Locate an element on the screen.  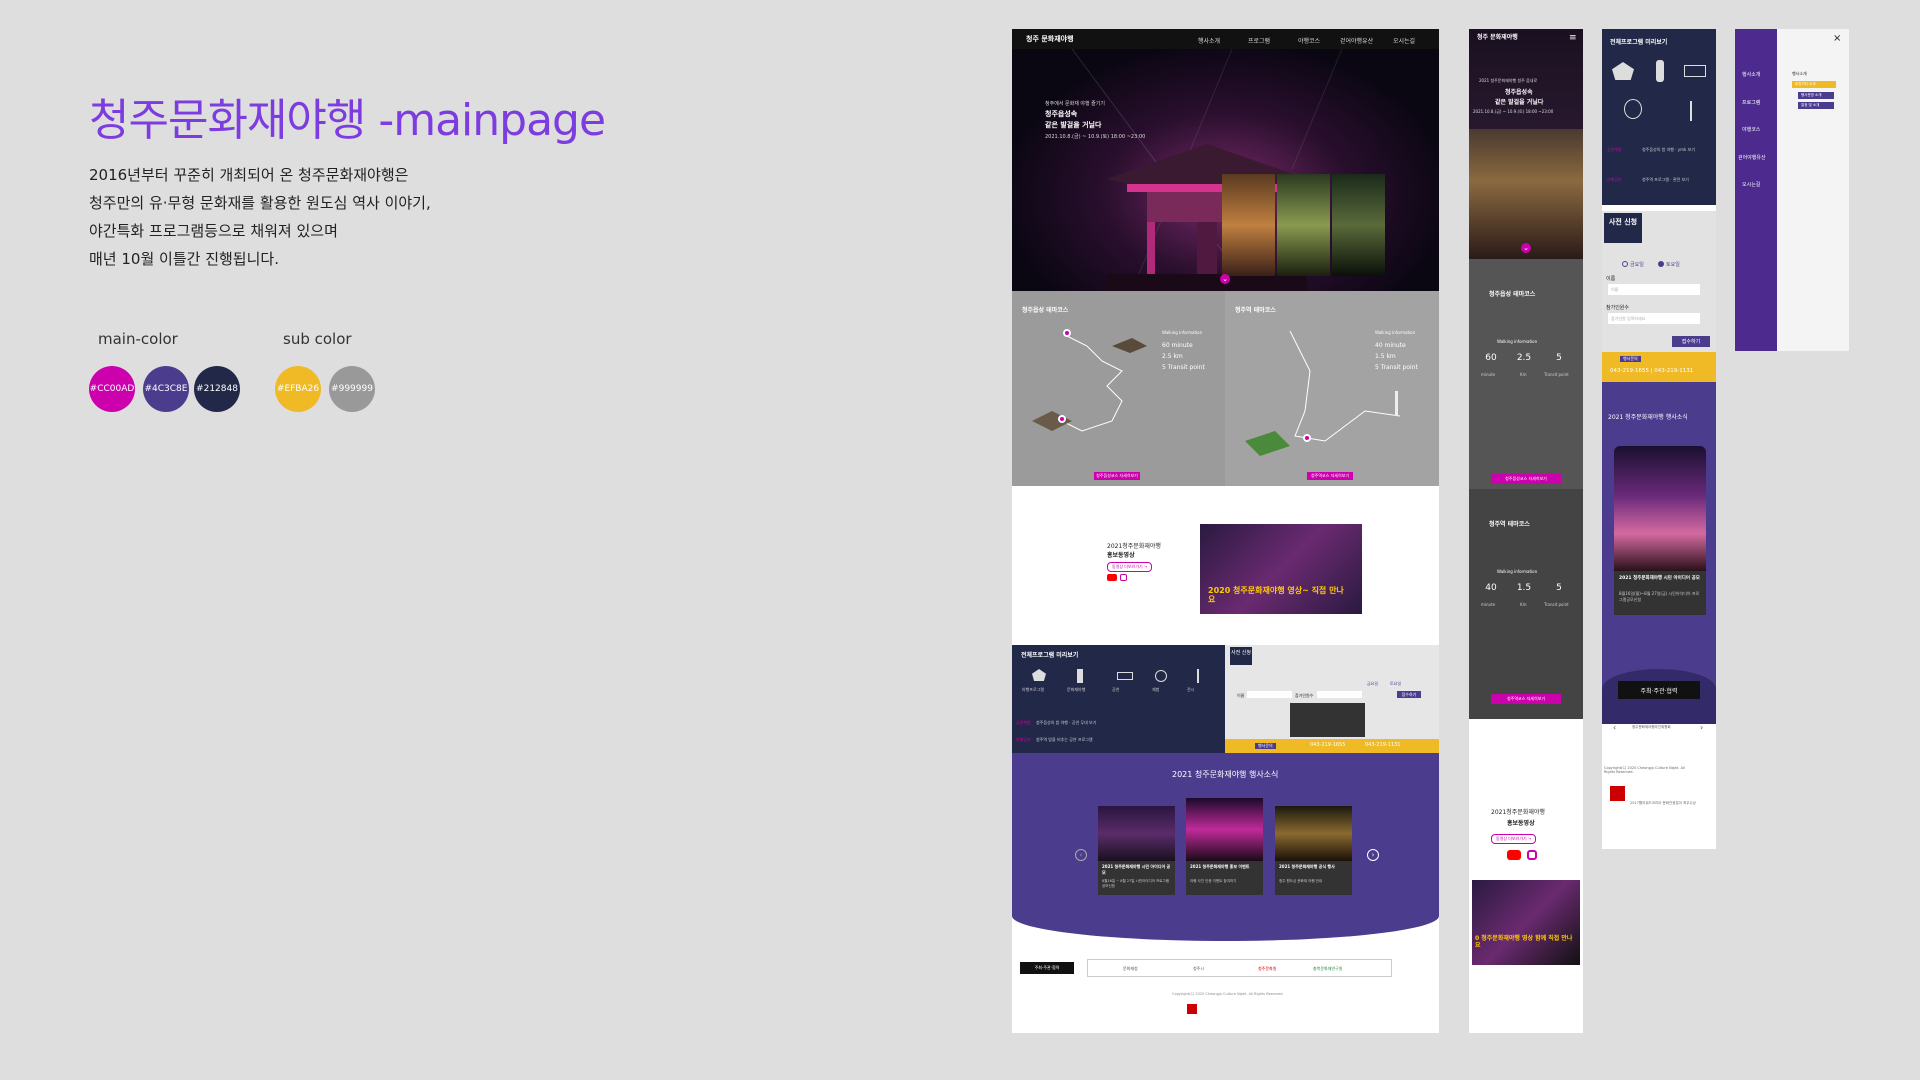
contact-phone: 043-219-1655 is located at coordinates (1327, 745).